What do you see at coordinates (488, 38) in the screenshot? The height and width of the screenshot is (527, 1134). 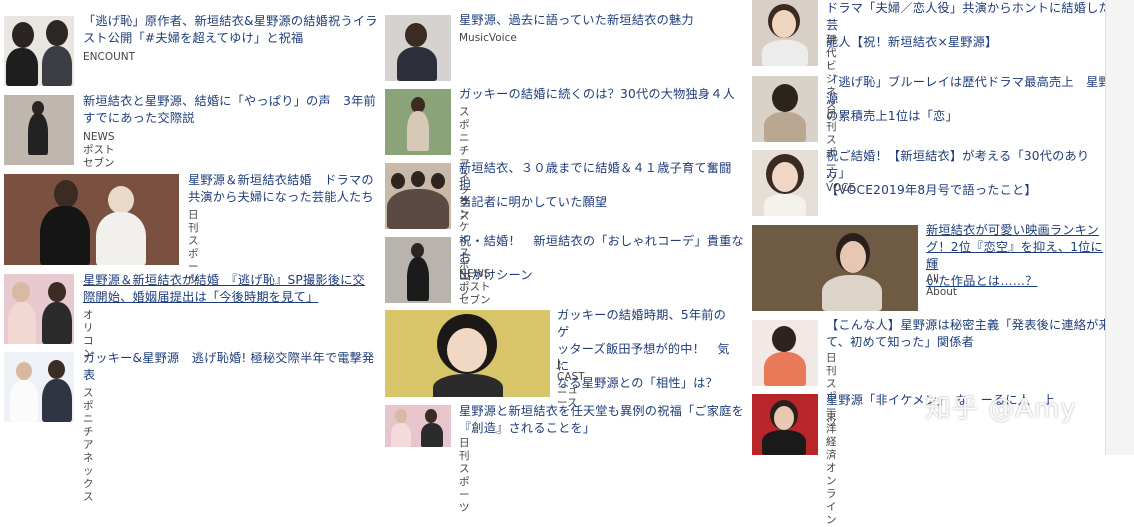 I see `article-source: MusicVoice` at bounding box center [488, 38].